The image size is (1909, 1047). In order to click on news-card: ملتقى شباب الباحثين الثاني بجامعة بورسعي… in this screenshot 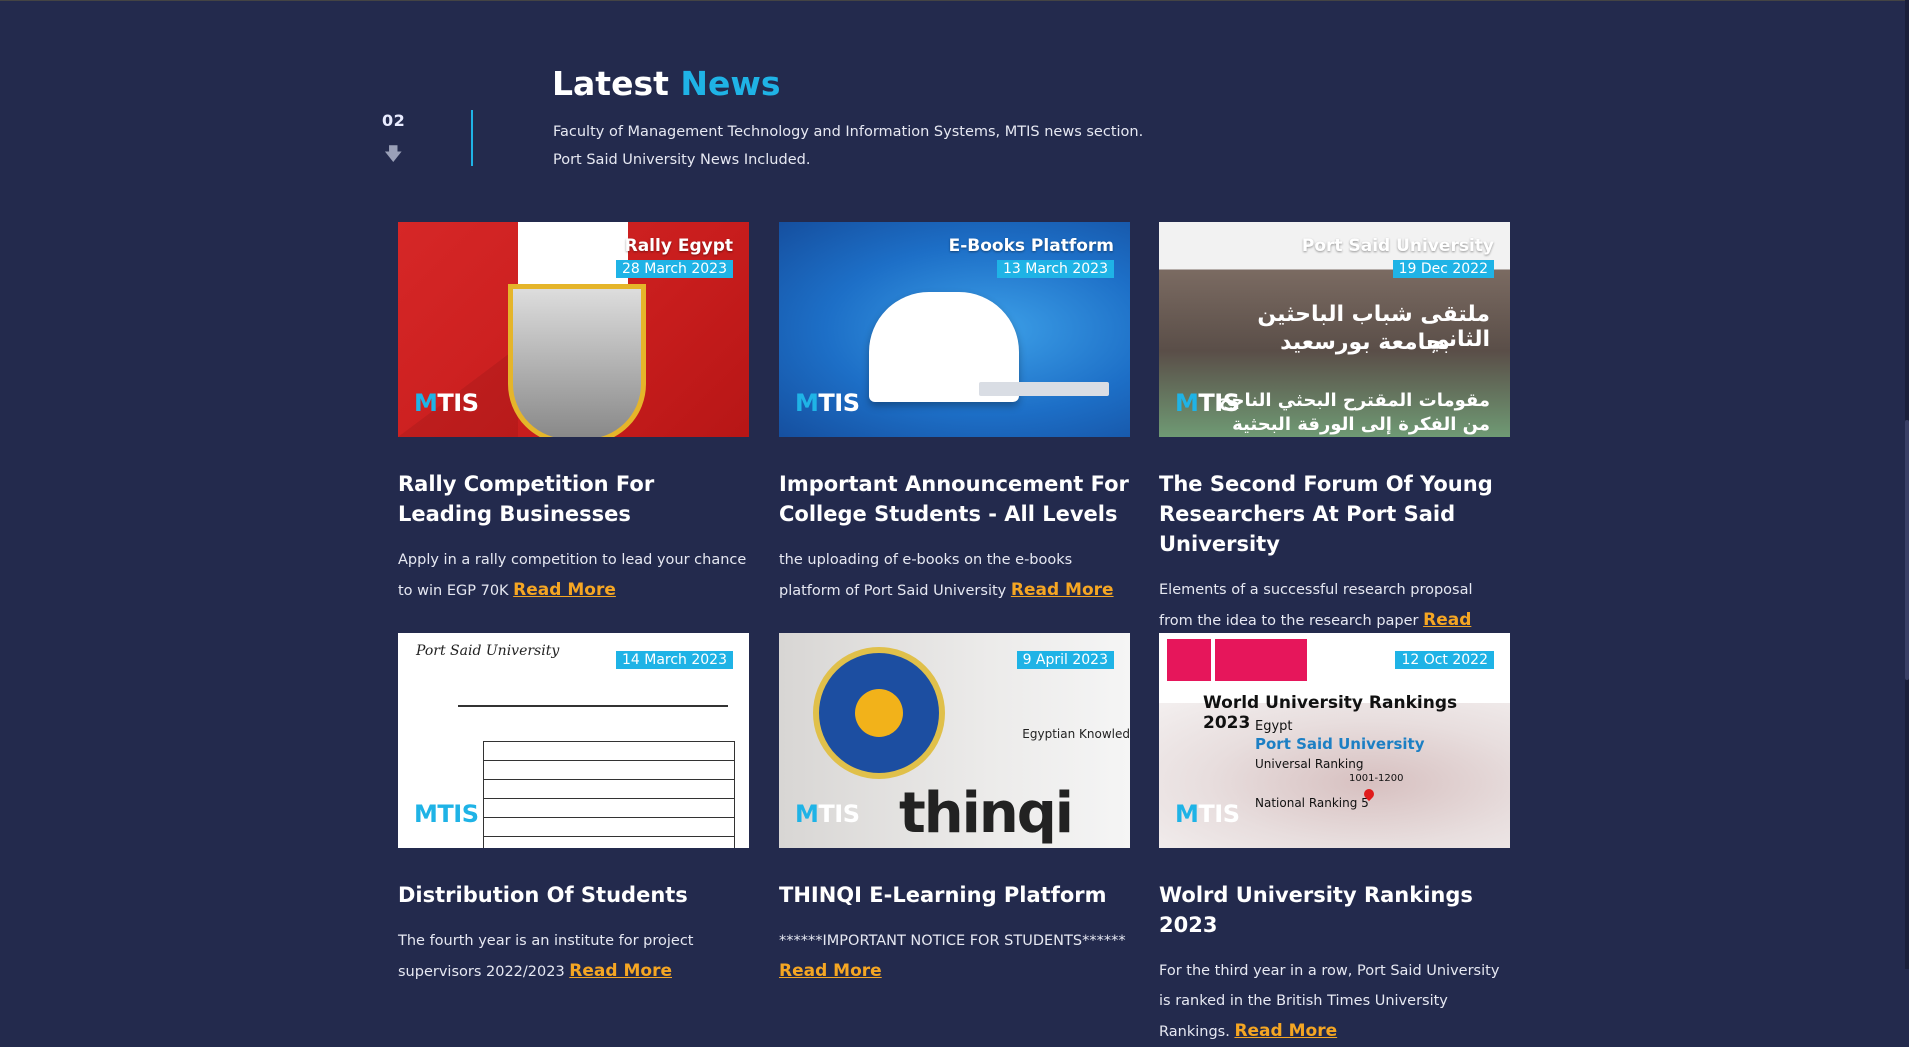, I will do `click(1334, 444)`.